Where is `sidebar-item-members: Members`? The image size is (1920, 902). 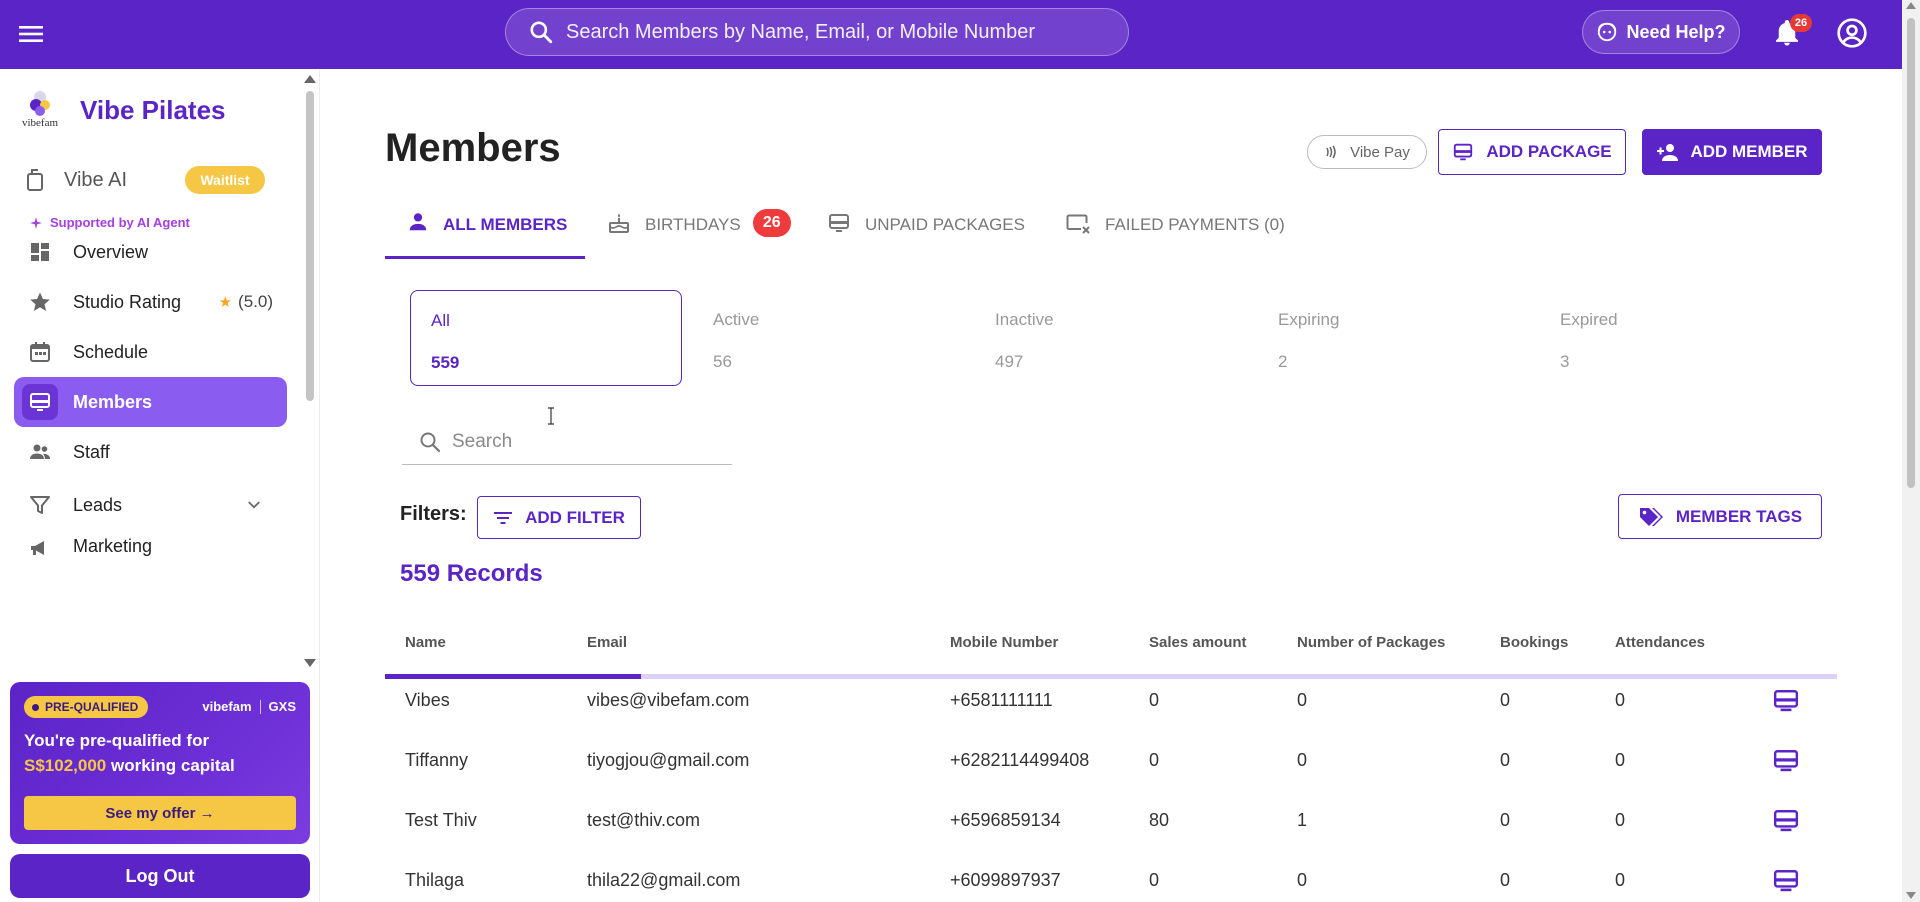 sidebar-item-members: Members is located at coordinates (150, 402).